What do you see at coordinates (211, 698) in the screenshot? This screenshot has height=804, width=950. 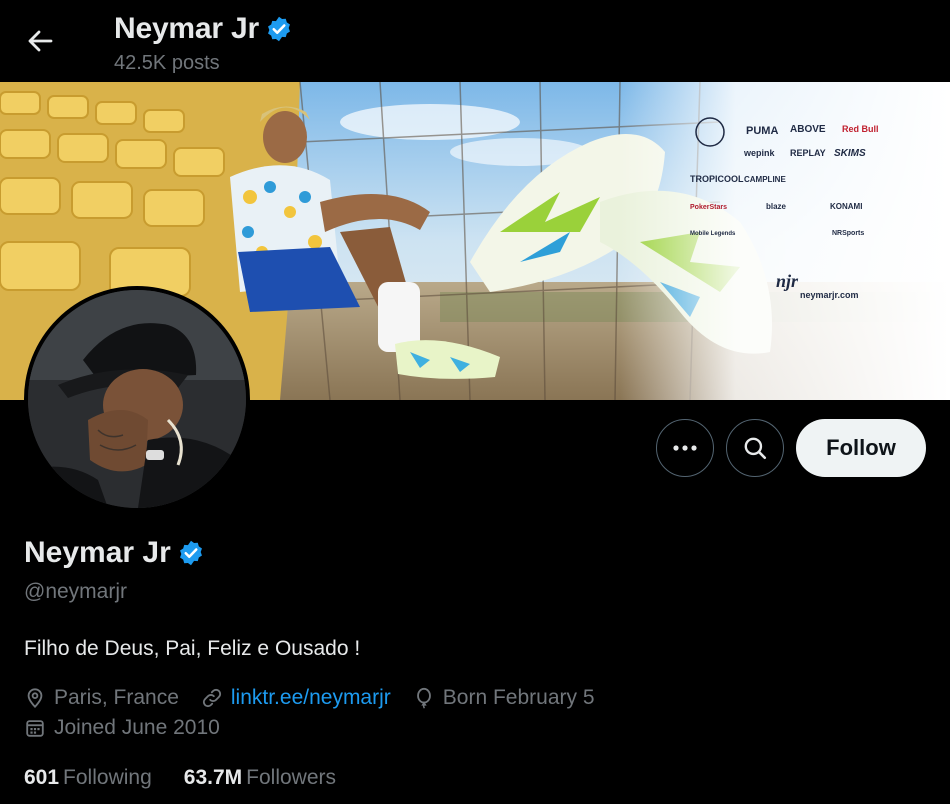 I see `link-icon` at bounding box center [211, 698].